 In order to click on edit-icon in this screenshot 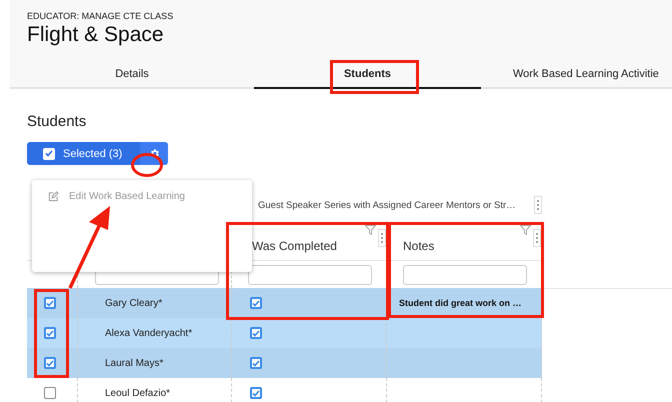, I will do `click(53, 196)`.